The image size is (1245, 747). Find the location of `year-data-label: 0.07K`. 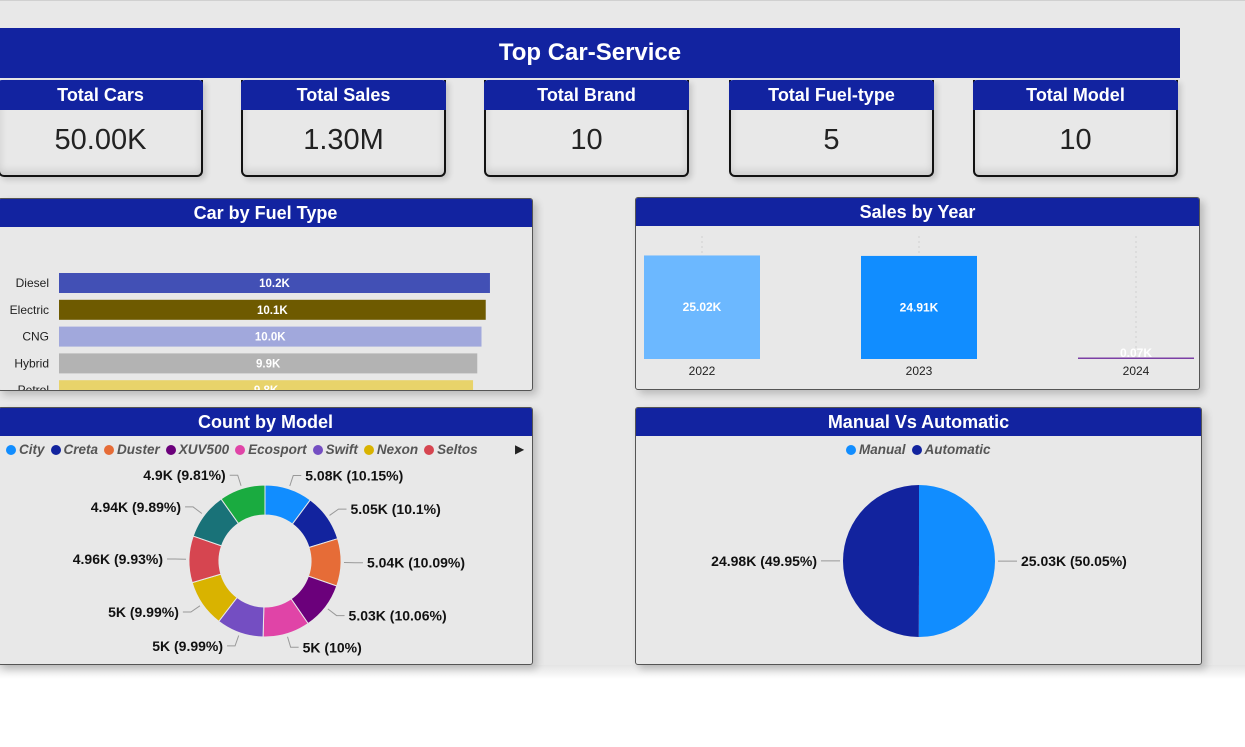

year-data-label: 0.07K is located at coordinates (1136, 353).